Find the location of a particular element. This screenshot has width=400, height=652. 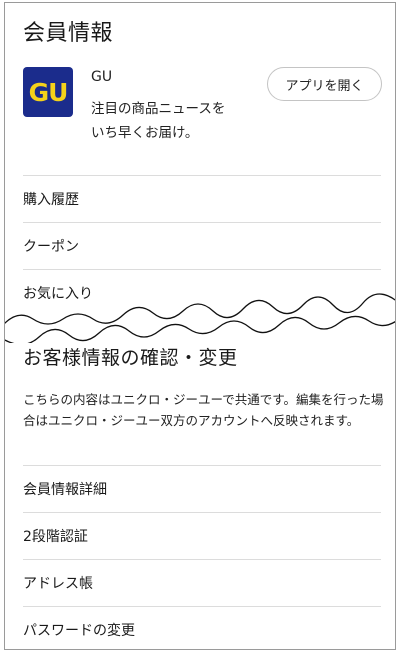

app-name: GU is located at coordinates (102, 77).